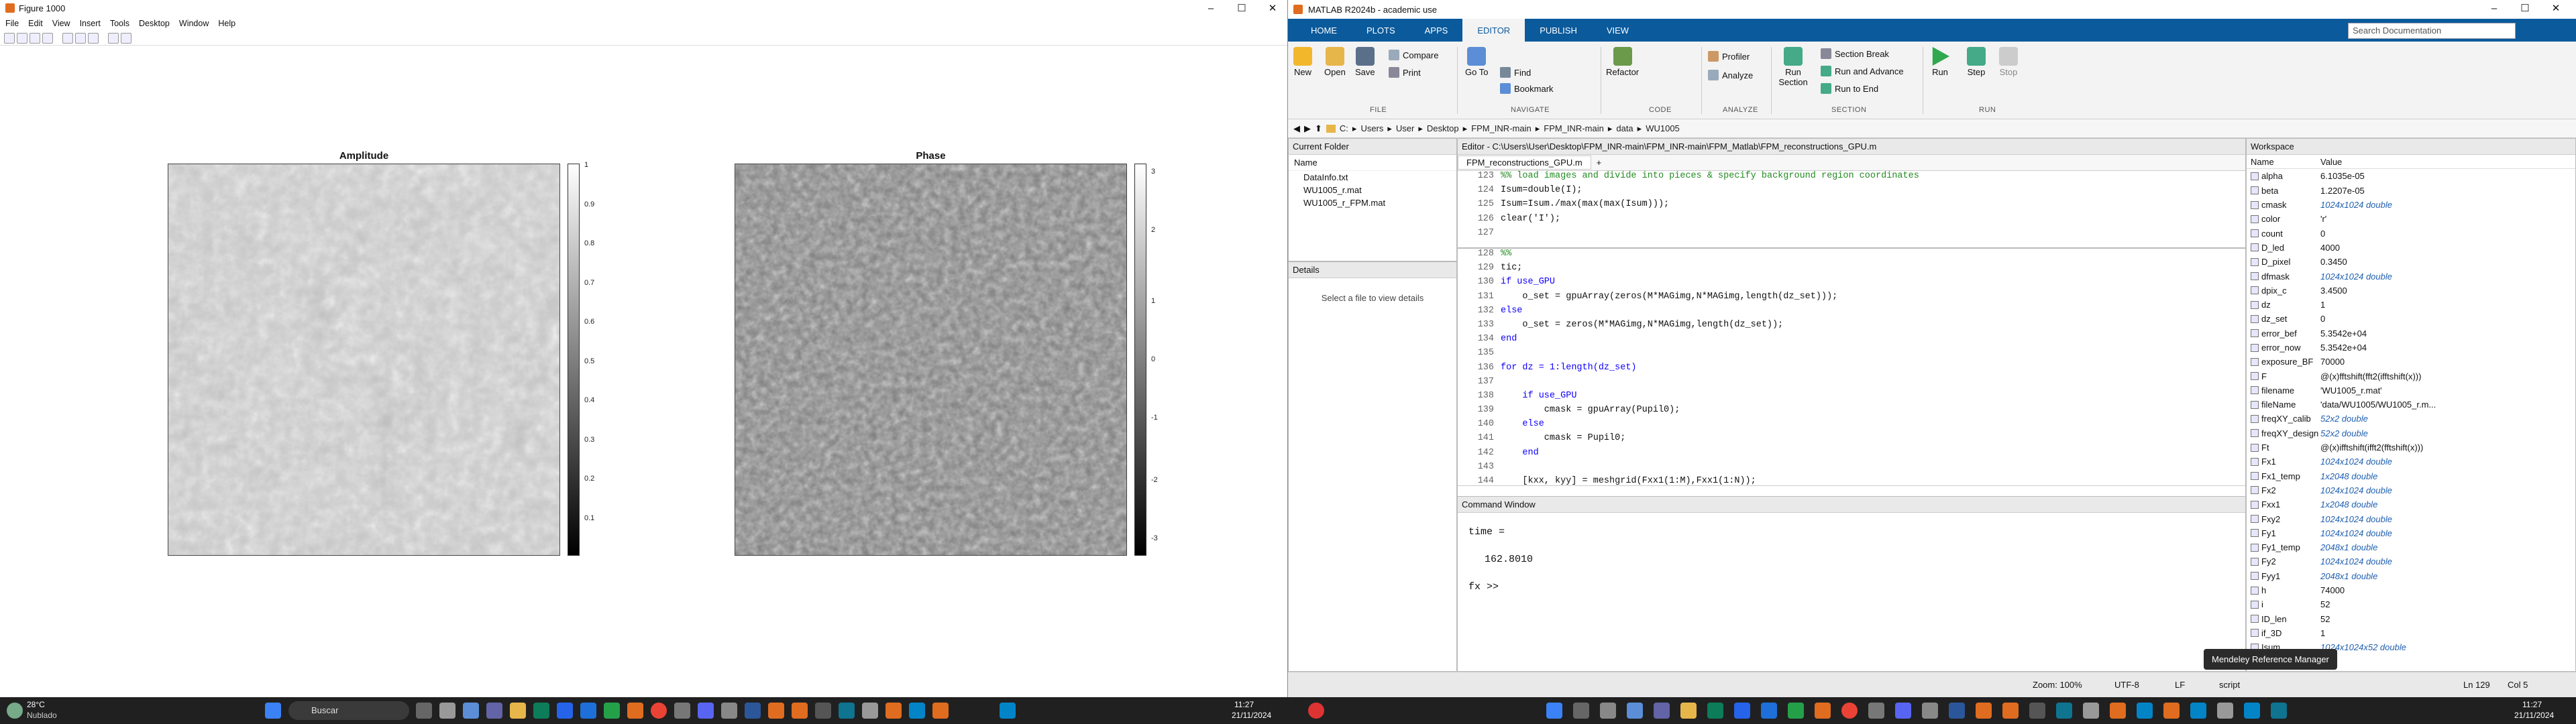  Describe the element at coordinates (1331, 128) in the screenshot. I see `browse-folder-icon` at that location.